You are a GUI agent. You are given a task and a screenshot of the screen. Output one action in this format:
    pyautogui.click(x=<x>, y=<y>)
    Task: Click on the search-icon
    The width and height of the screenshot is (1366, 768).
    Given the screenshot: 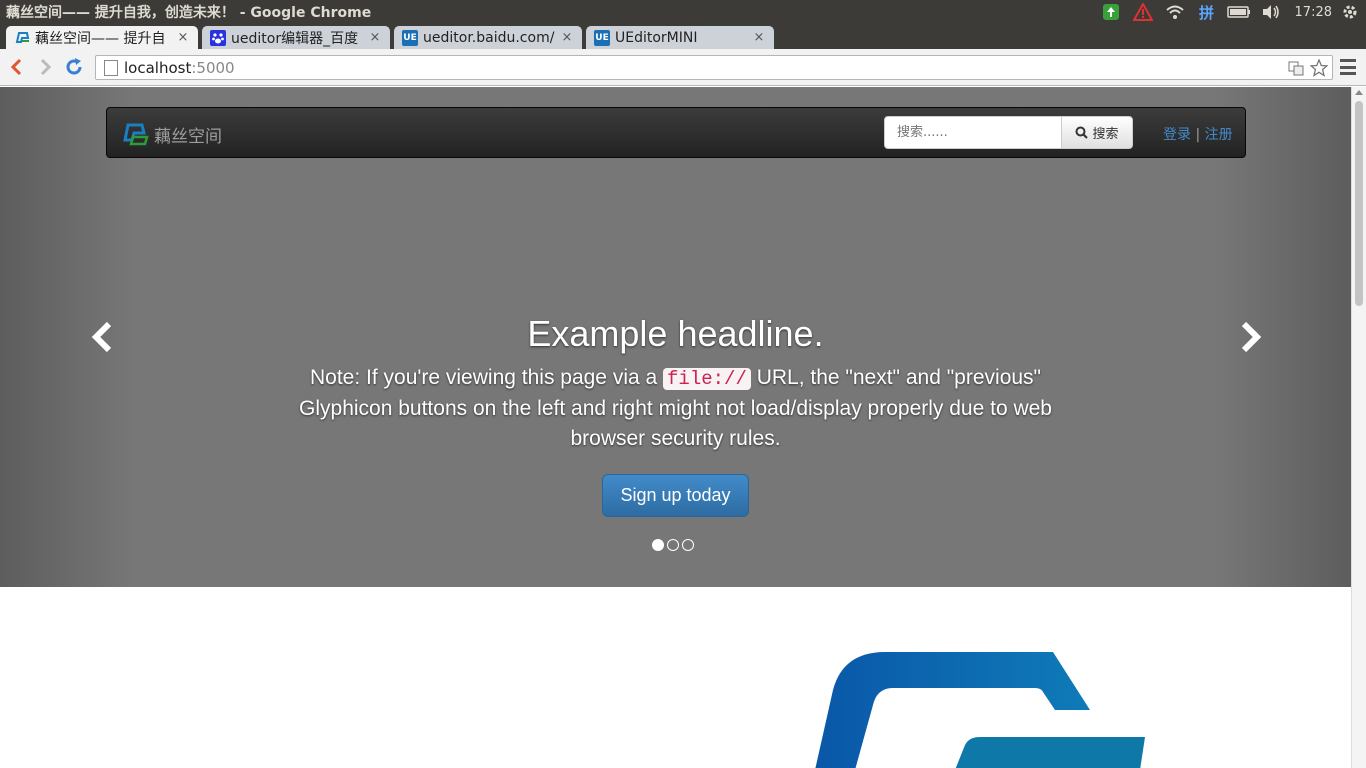 What is the action you would take?
    pyautogui.click(x=1082, y=132)
    